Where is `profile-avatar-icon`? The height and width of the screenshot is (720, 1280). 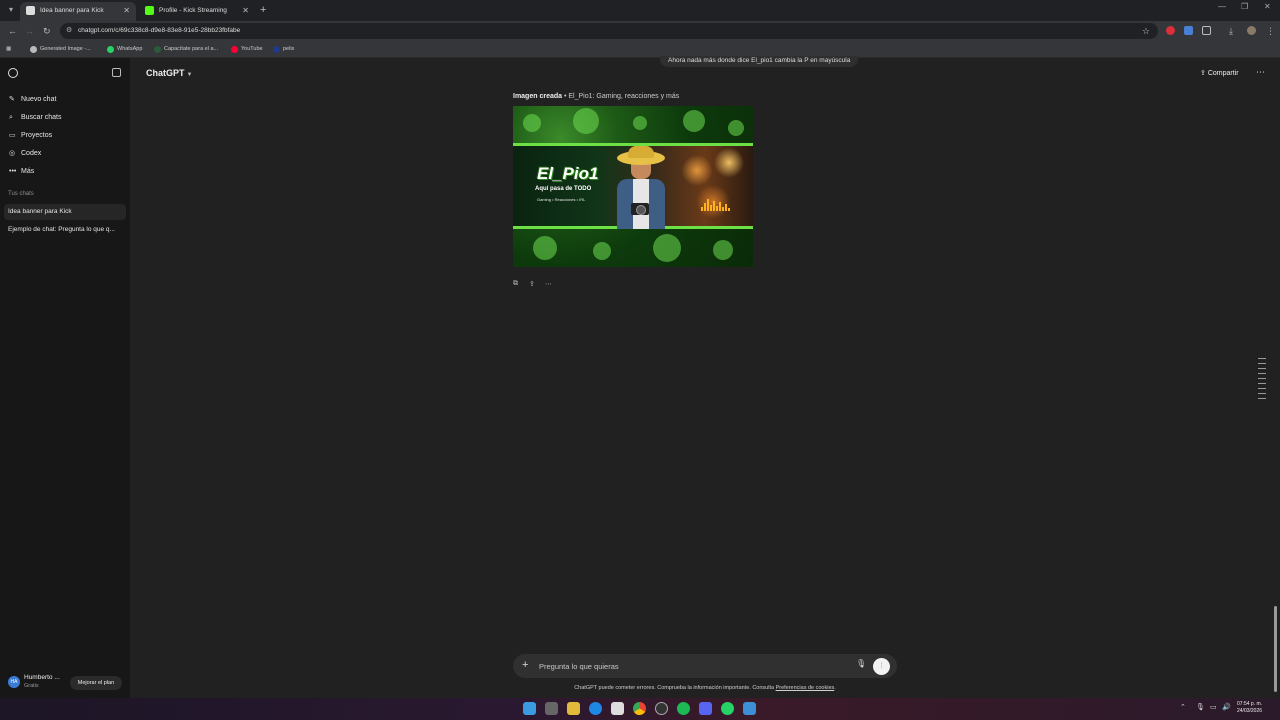 profile-avatar-icon is located at coordinates (1251, 30).